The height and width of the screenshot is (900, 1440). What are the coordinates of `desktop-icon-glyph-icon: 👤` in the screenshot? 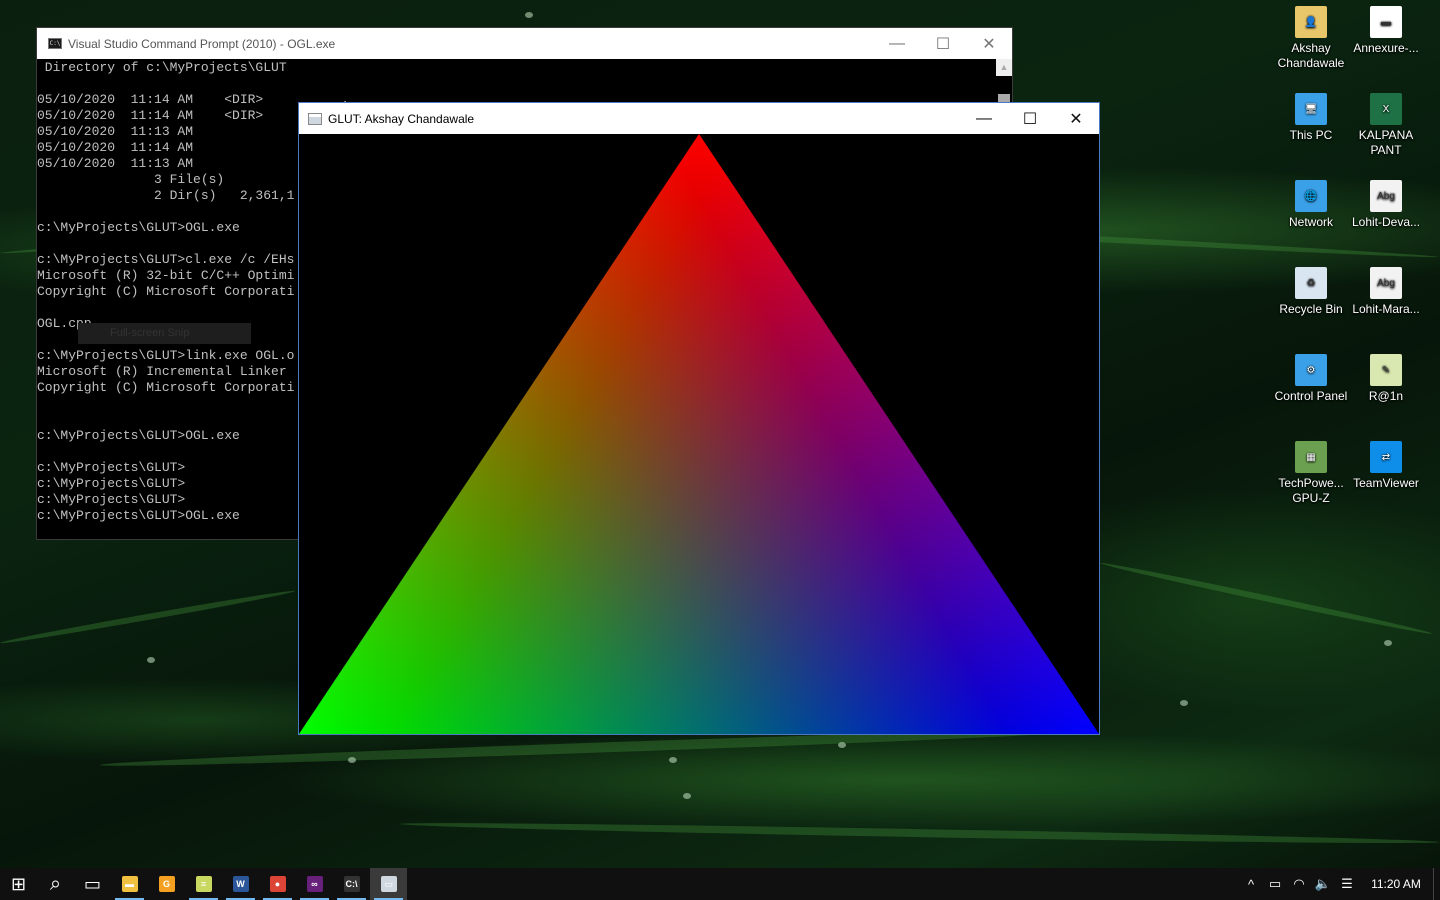 It's located at (1311, 22).